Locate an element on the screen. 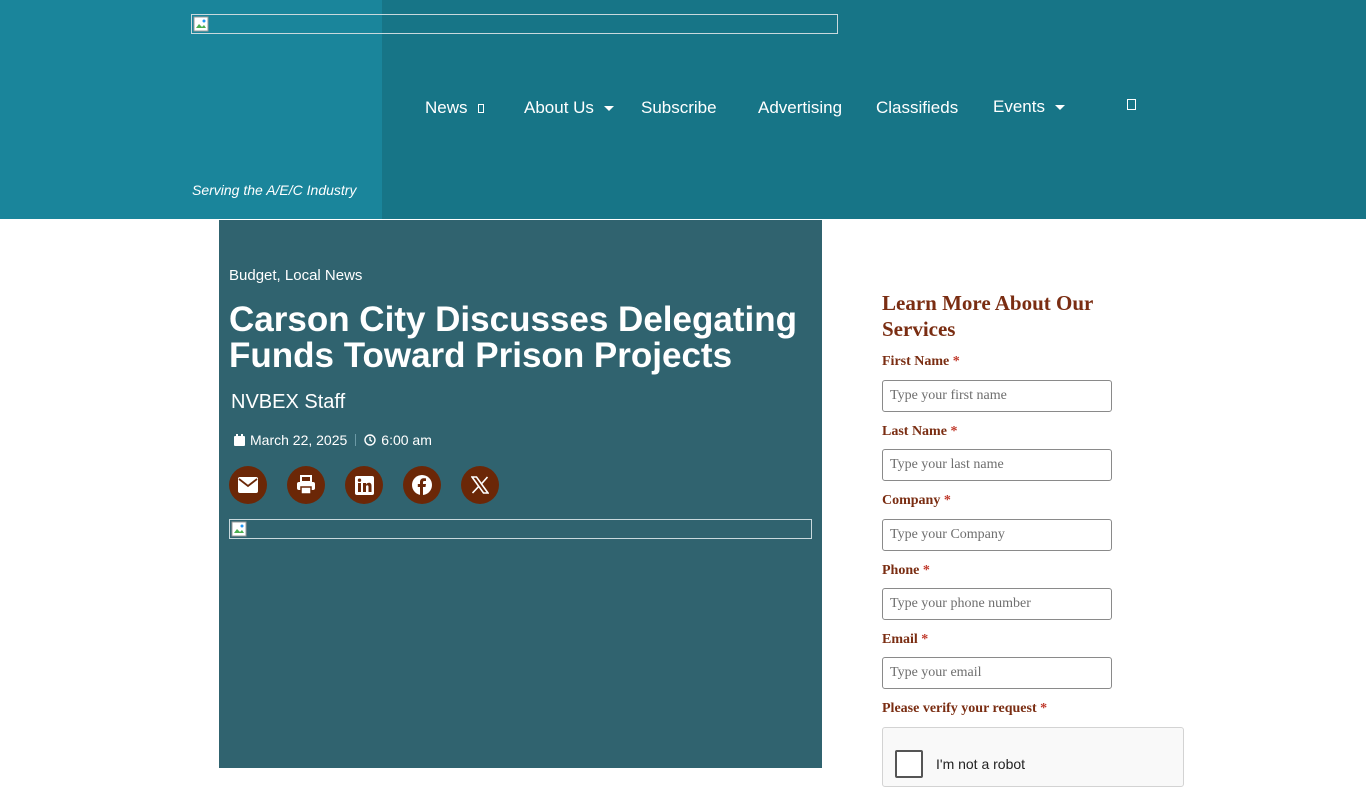  nav-events: Events is located at coordinates (1029, 107).